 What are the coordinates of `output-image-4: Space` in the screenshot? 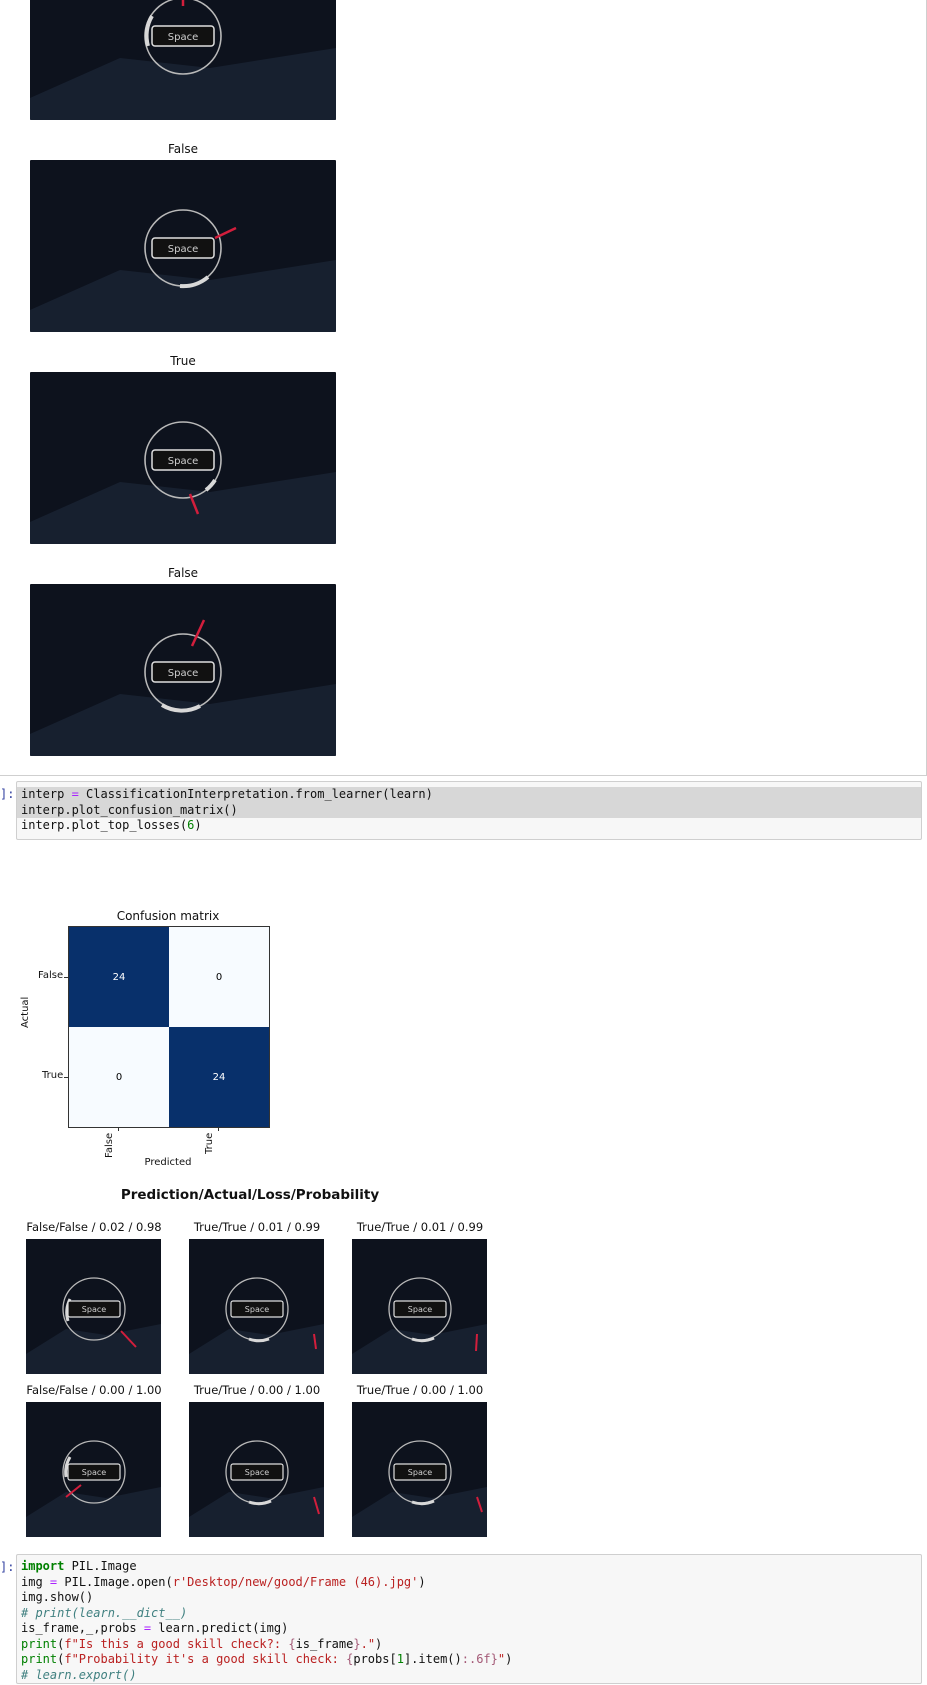 It's located at (183, 670).